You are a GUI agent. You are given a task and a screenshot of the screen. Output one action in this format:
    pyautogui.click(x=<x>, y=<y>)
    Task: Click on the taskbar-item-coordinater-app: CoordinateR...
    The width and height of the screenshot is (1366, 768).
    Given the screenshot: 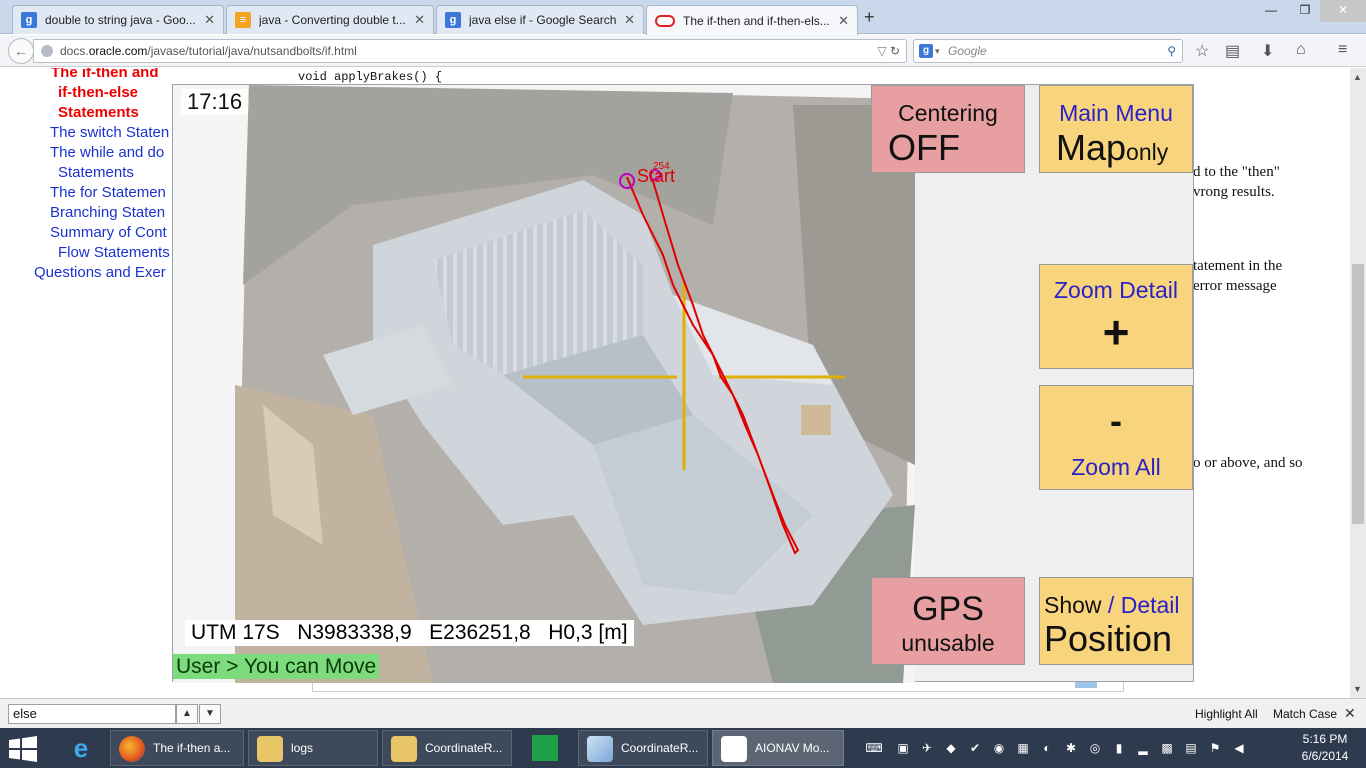 What is the action you would take?
    pyautogui.click(x=643, y=748)
    